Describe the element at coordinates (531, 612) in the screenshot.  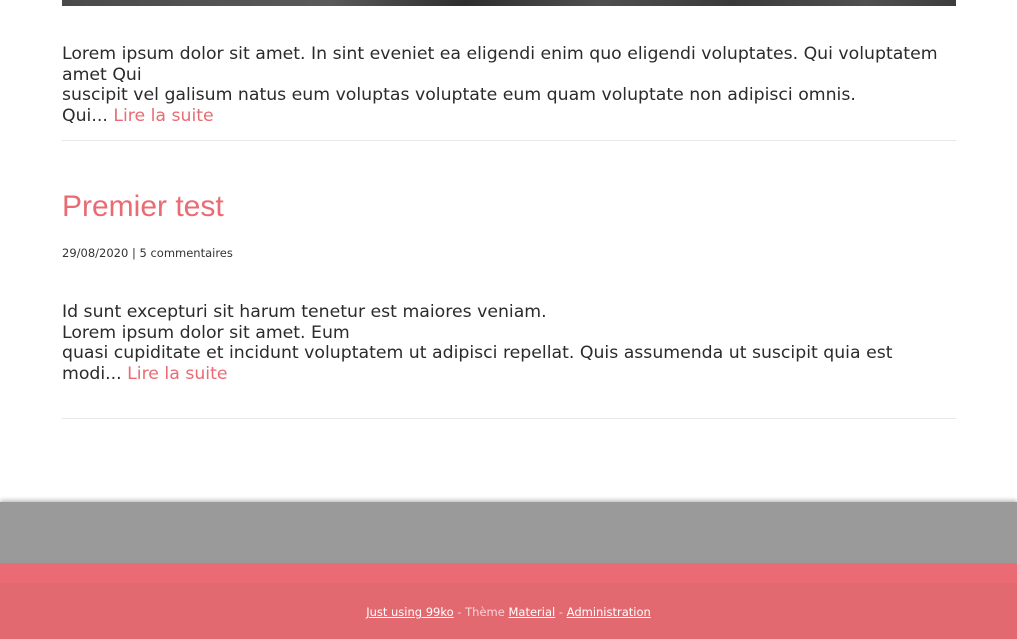
I see `theme-link: Material` at that location.